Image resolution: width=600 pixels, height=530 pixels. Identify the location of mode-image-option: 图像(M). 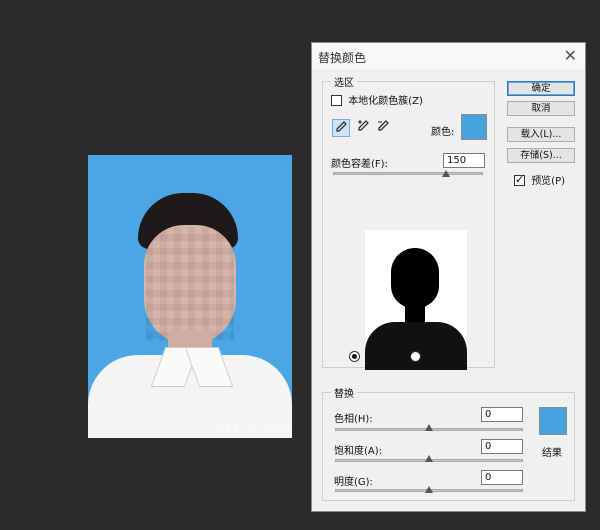
(436, 355).